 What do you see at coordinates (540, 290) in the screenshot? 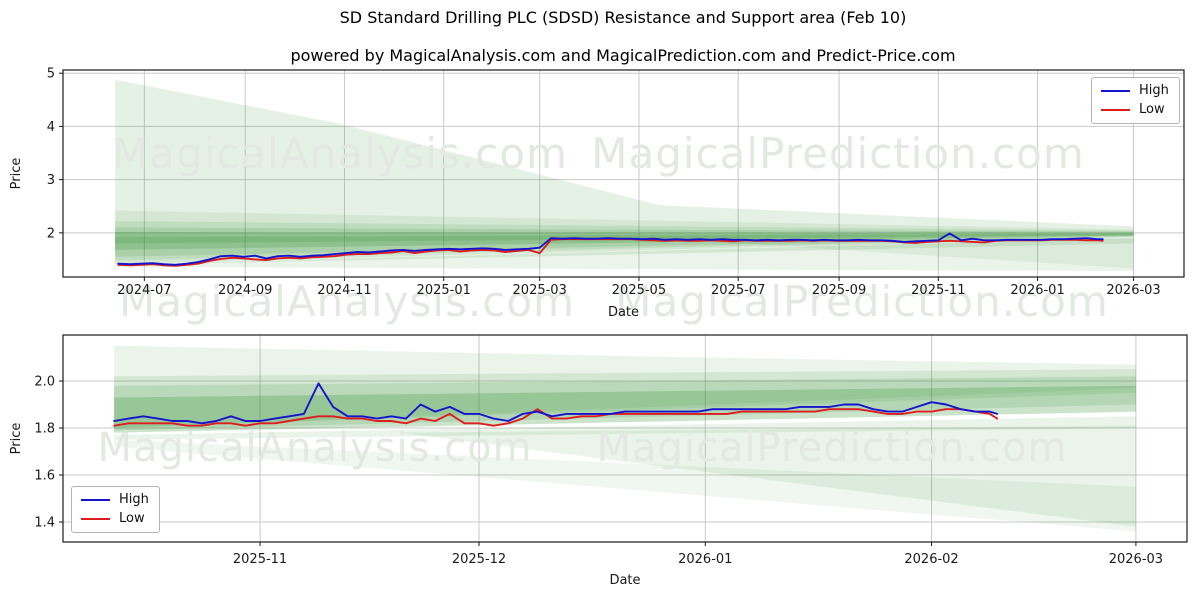
I see `x-tick-label: 2025-03` at bounding box center [540, 290].